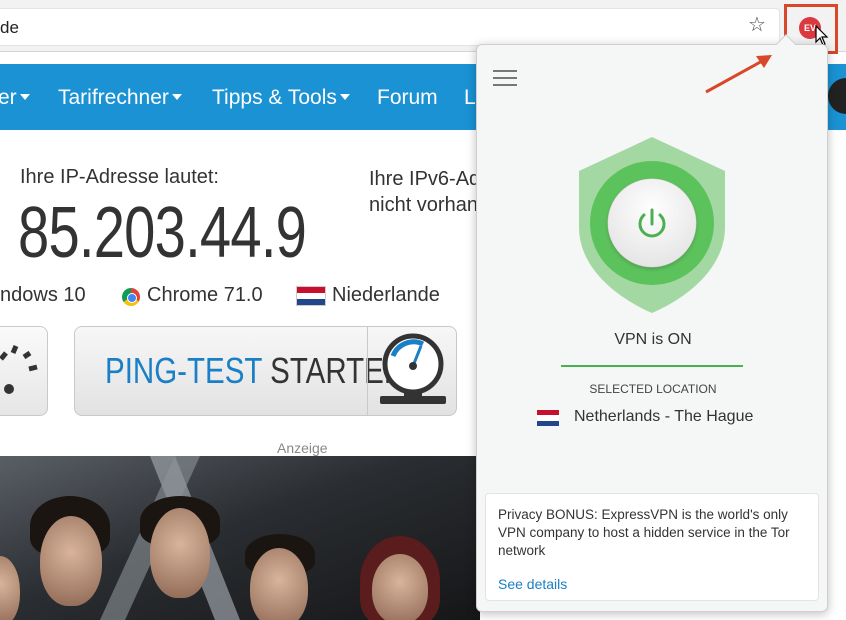 The image size is (846, 620). What do you see at coordinates (43, 295) in the screenshot?
I see `os-info: ndows 10` at bounding box center [43, 295].